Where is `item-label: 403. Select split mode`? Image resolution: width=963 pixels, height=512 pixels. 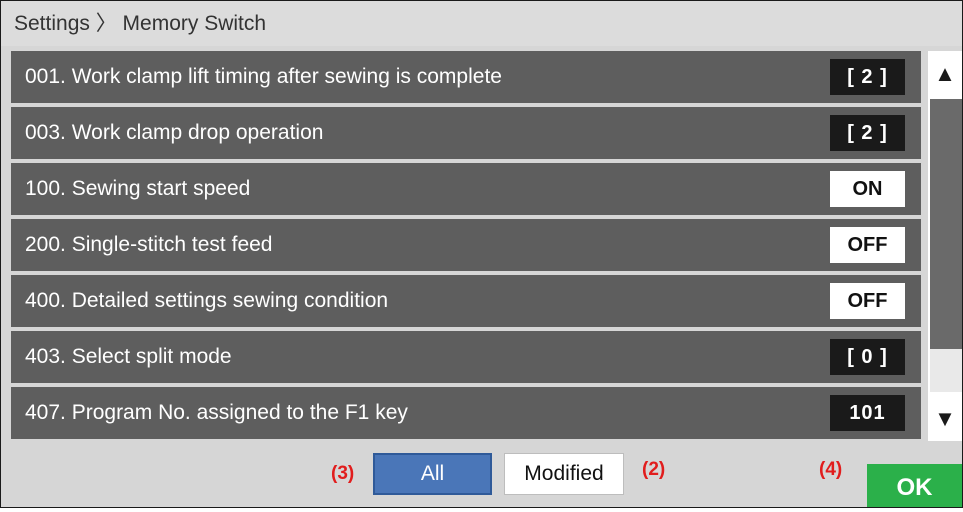 item-label: 403. Select split mode is located at coordinates (128, 356).